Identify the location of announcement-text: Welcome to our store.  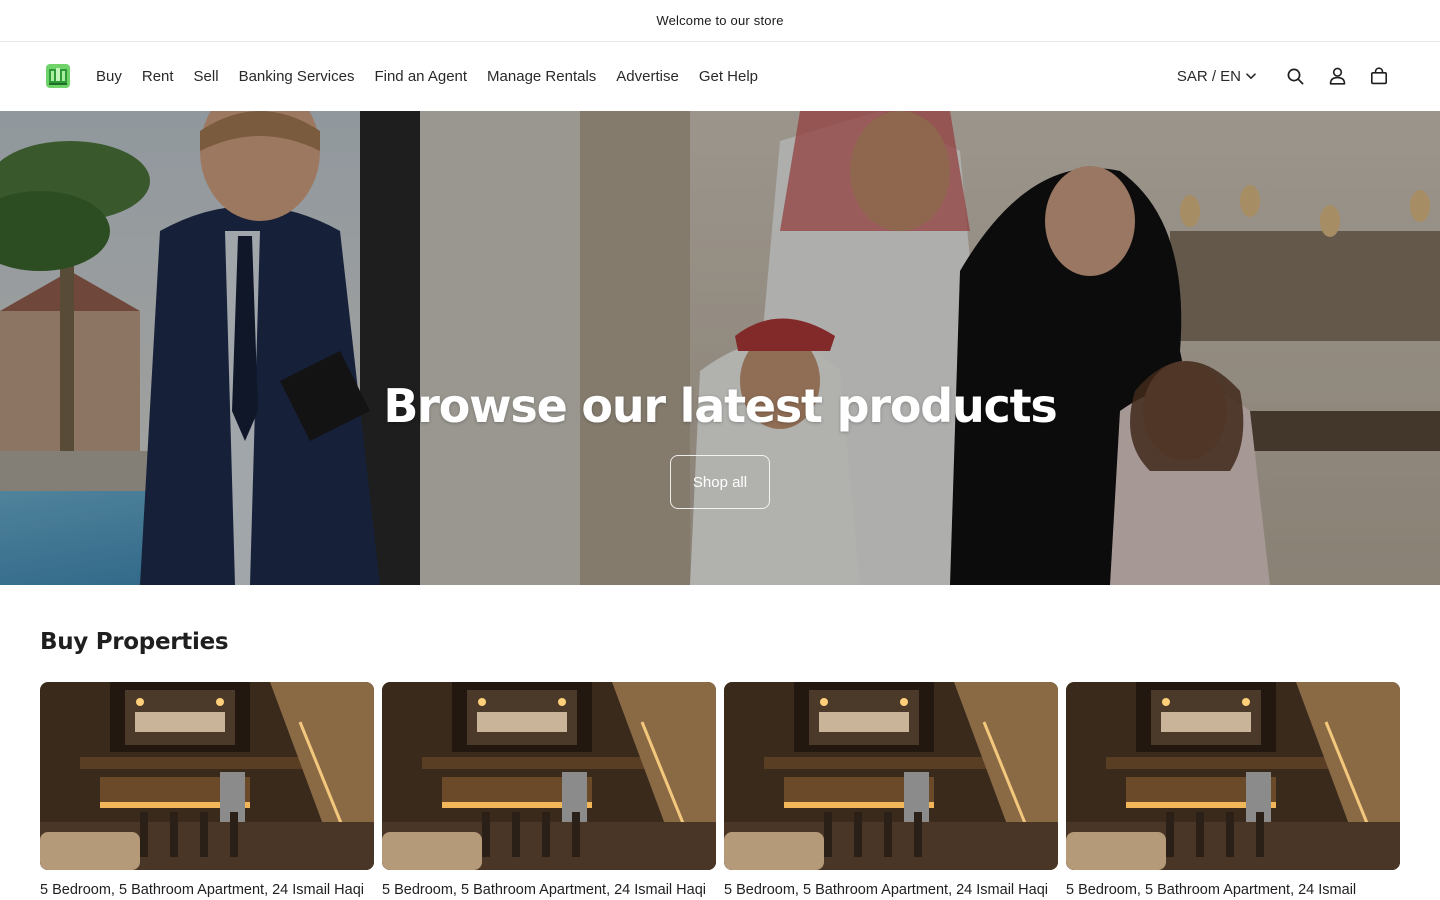
(720, 20).